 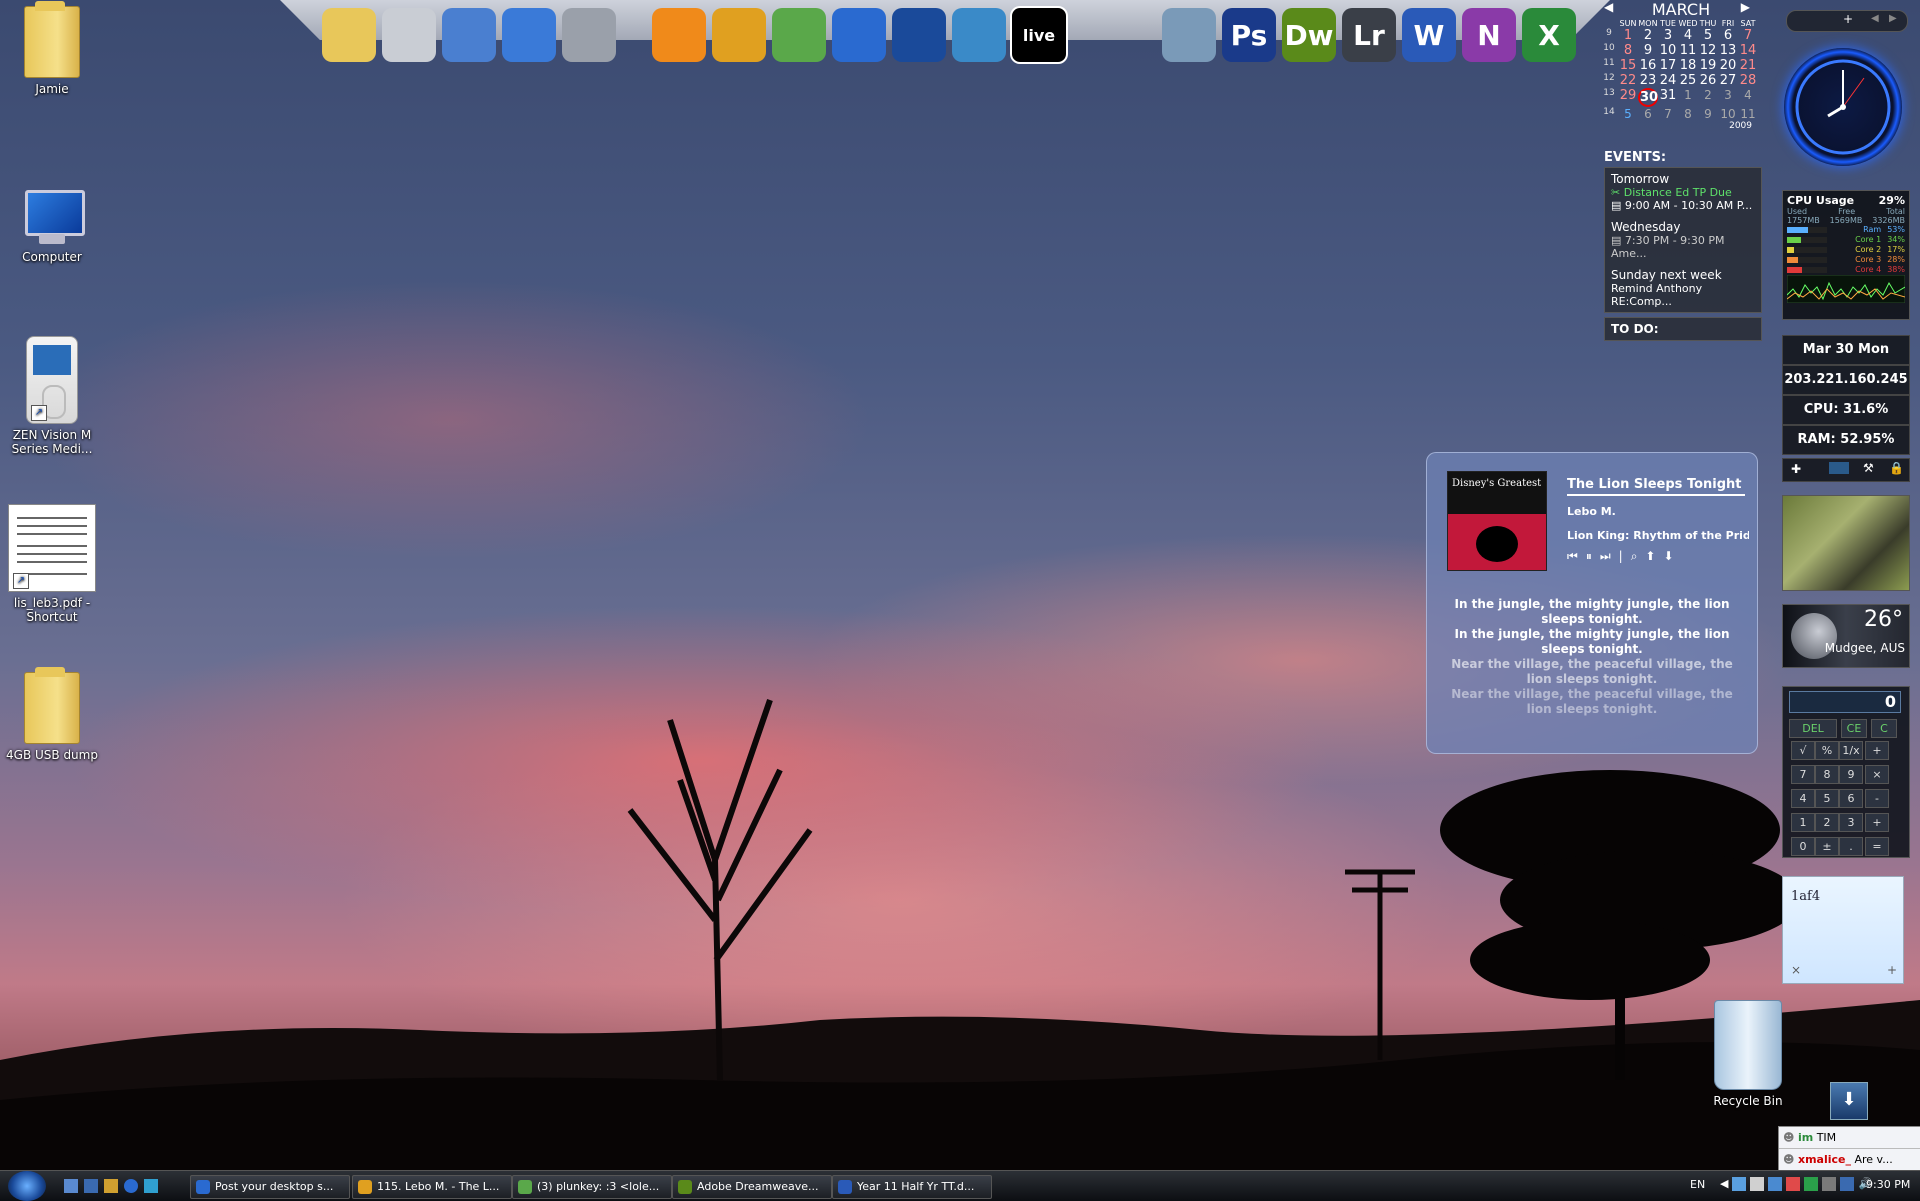 What do you see at coordinates (151, 1186) in the screenshot?
I see `messenger-icon` at bounding box center [151, 1186].